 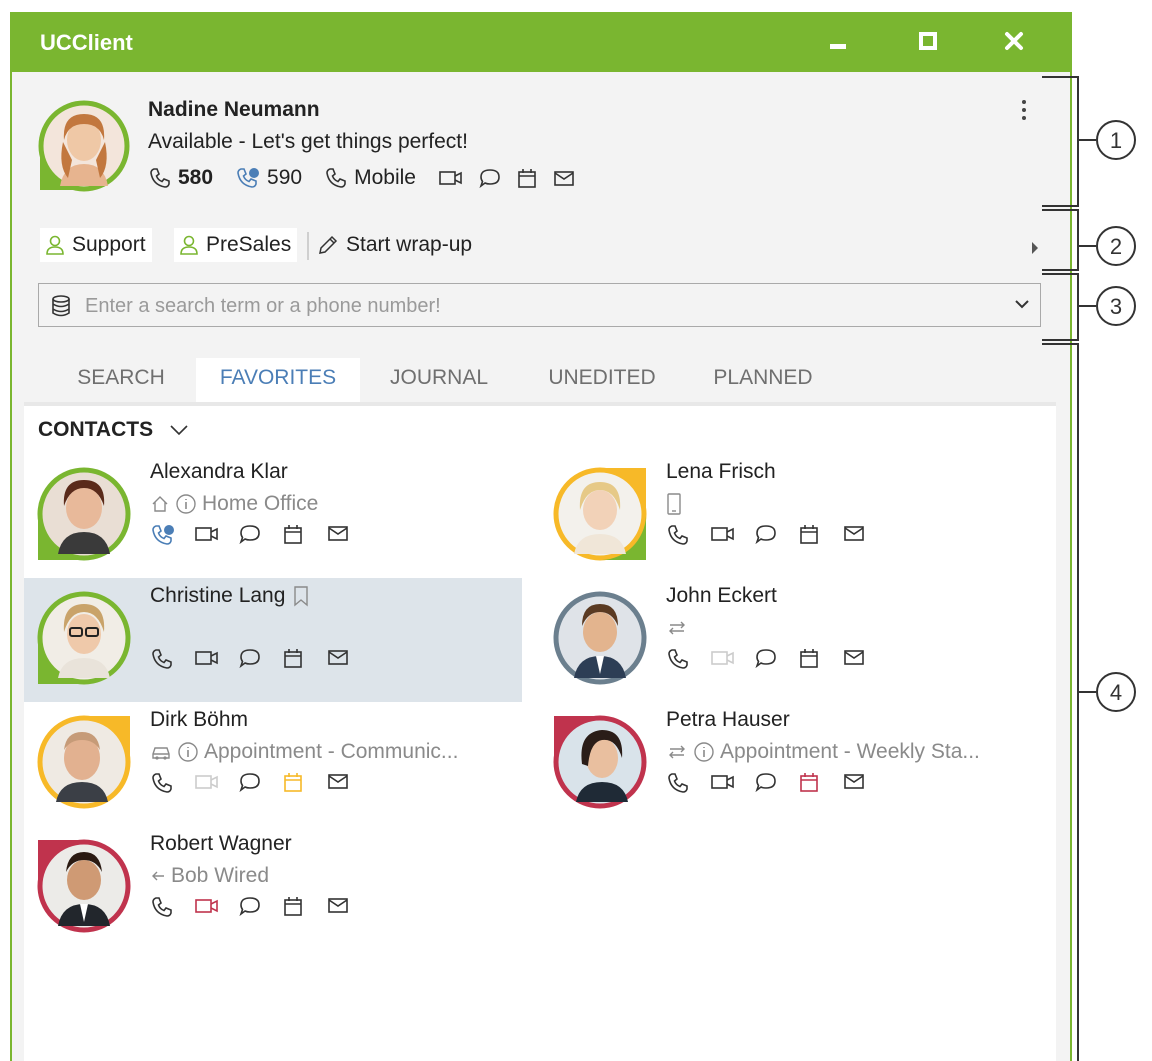 I want to click on forward-arrow-icon, so click(x=158, y=876).